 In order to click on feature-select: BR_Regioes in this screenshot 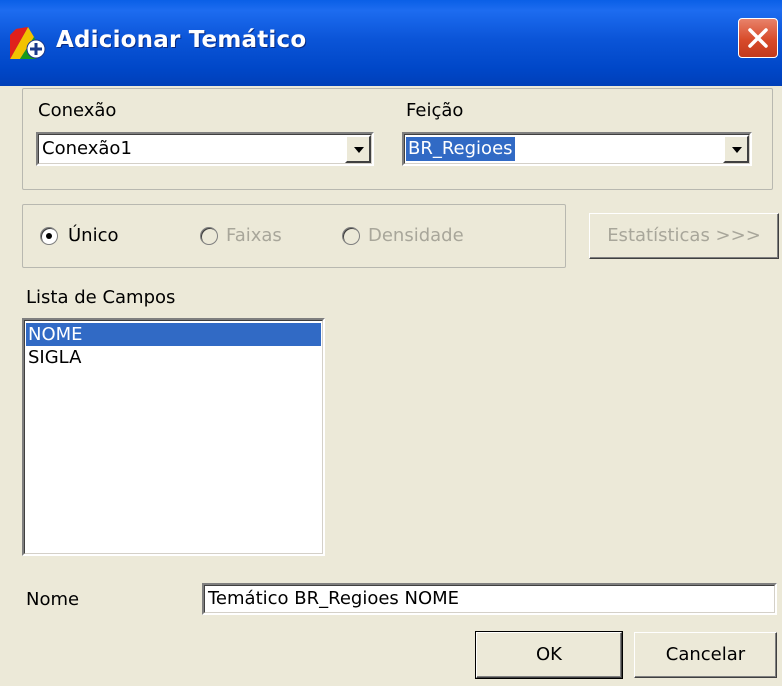, I will do `click(577, 149)`.